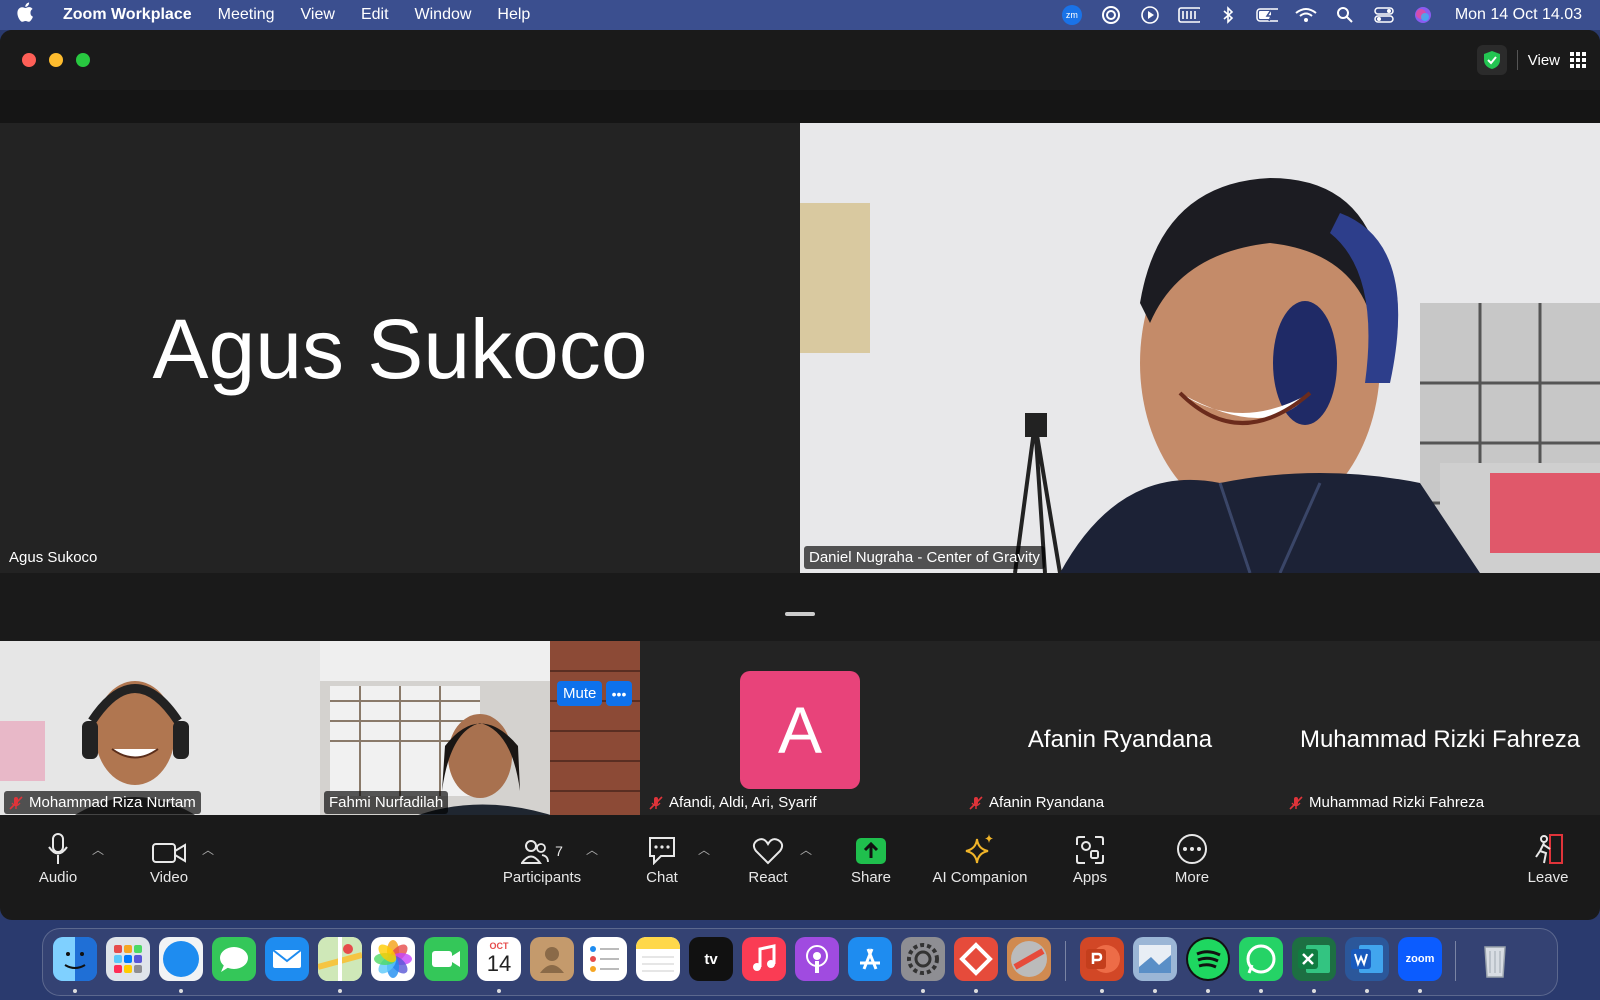  I want to click on participant-tile-3: A Afandi, Aldi, Ari, Syarif, so click(800, 729).